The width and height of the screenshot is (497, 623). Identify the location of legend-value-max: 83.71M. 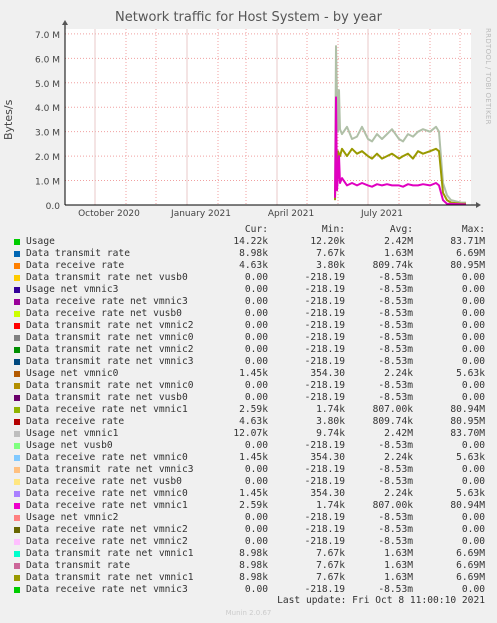
(467, 241).